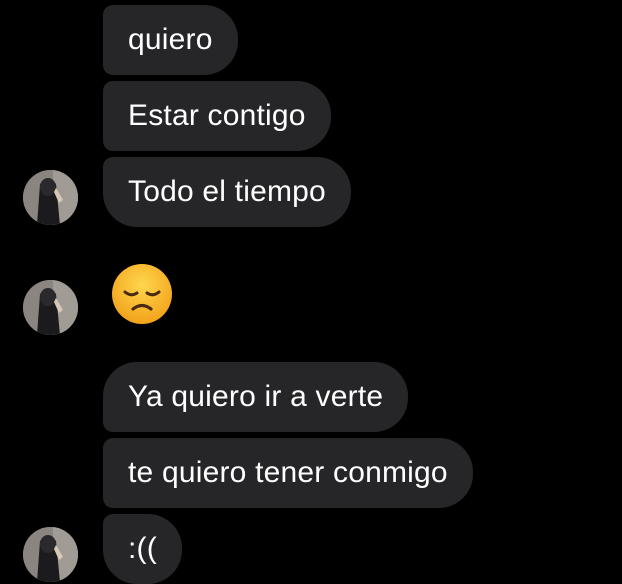 The width and height of the screenshot is (622, 584). I want to click on message-bubble: Estar contigo, so click(217, 116).